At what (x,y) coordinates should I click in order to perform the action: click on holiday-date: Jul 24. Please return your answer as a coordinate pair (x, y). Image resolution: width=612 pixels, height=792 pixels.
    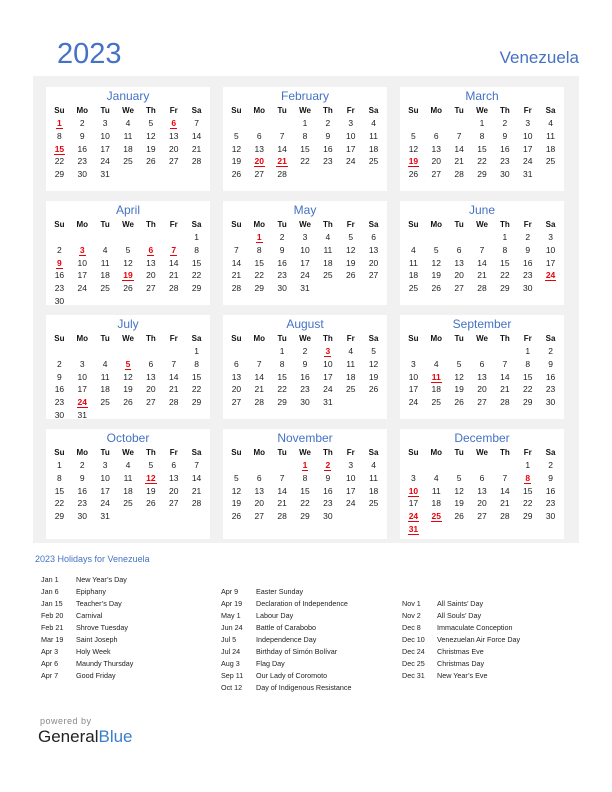
    Looking at the image, I should click on (231, 651).